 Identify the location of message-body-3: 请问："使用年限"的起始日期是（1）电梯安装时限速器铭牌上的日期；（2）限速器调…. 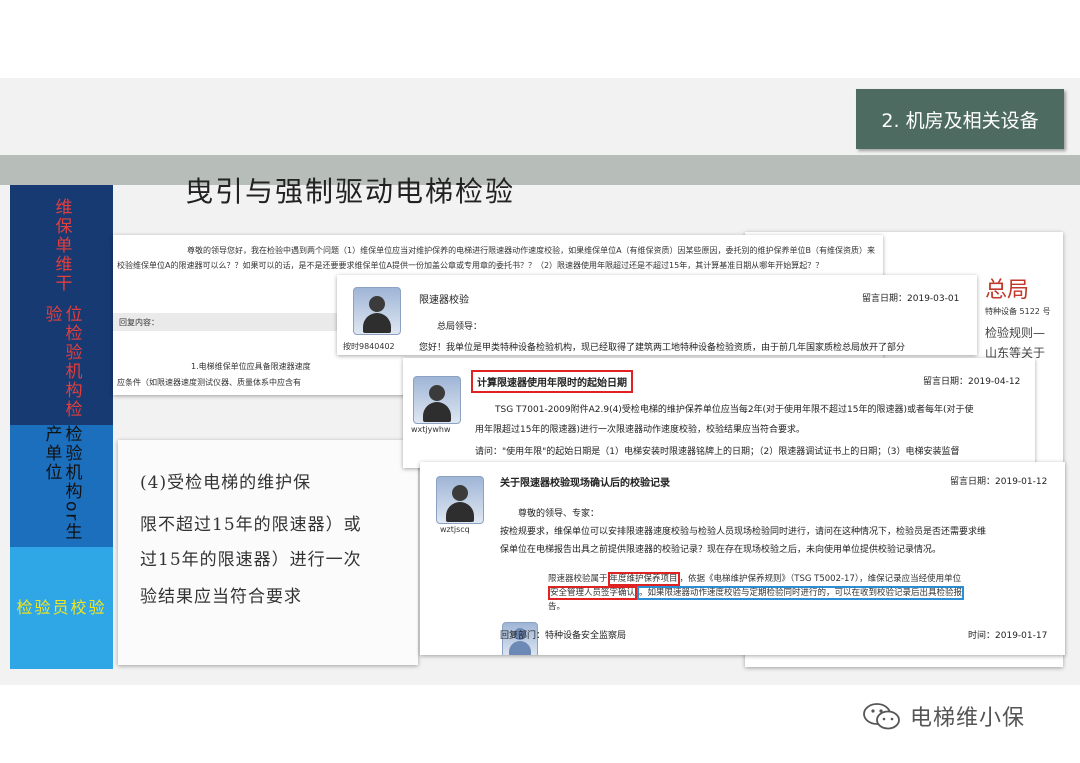
(717, 452).